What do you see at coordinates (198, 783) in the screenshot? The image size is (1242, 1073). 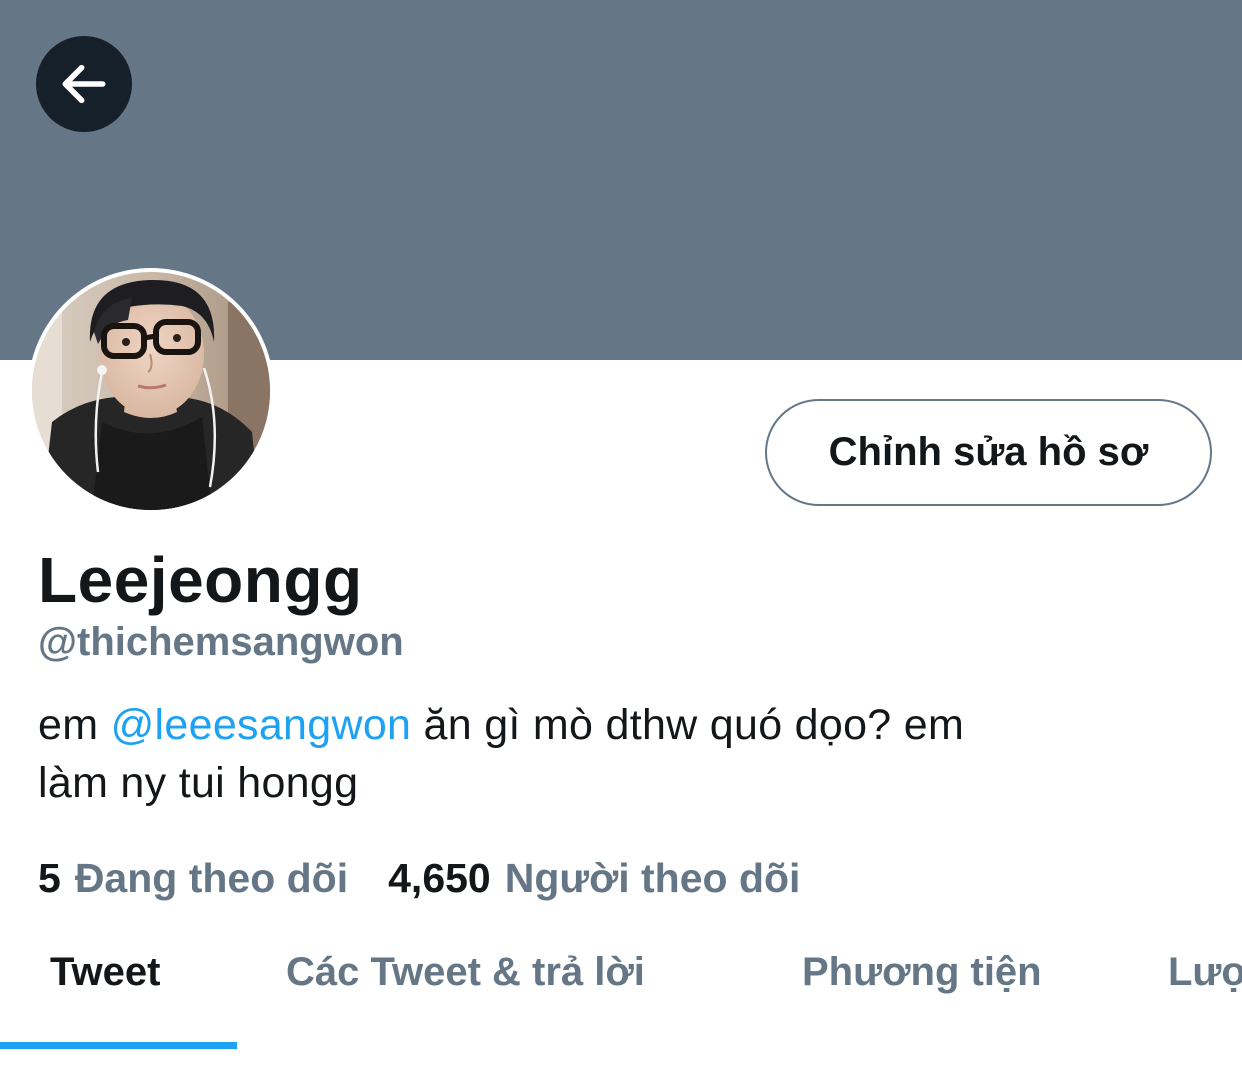 I see `bio-text: làm ny tui hongg` at bounding box center [198, 783].